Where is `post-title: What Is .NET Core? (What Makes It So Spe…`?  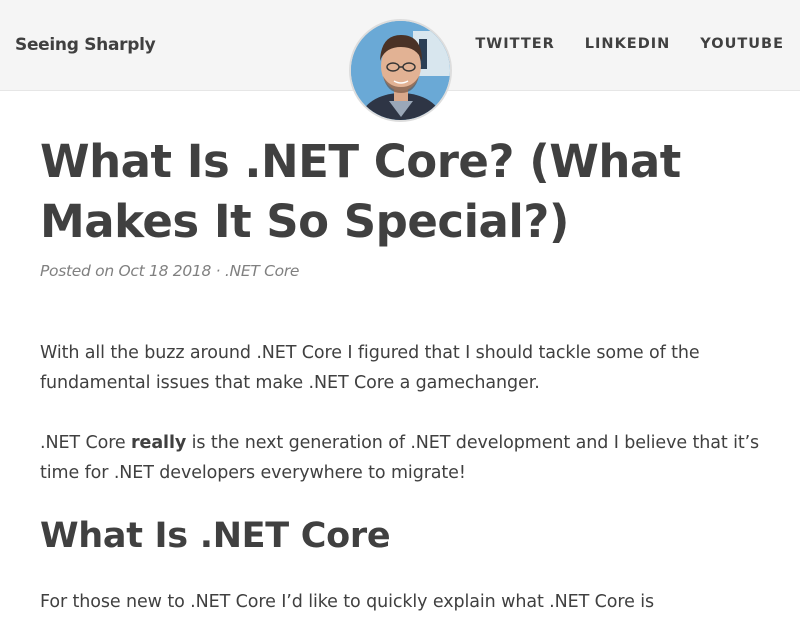 post-title: What Is .NET Core? (What Makes It So Spe… is located at coordinates (360, 191).